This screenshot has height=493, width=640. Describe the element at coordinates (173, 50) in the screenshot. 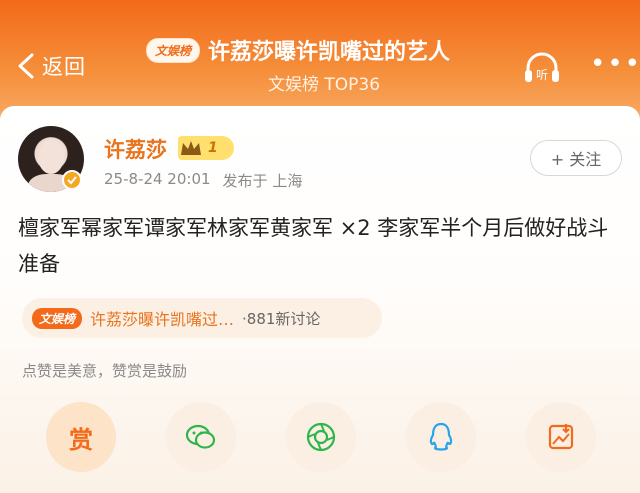

I see `rank-badge: 文娱榜` at that location.